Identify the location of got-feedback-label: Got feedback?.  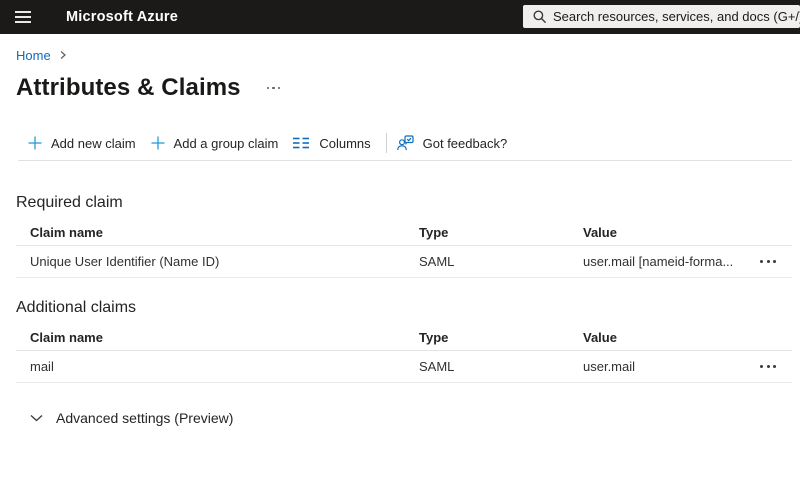
(465, 143).